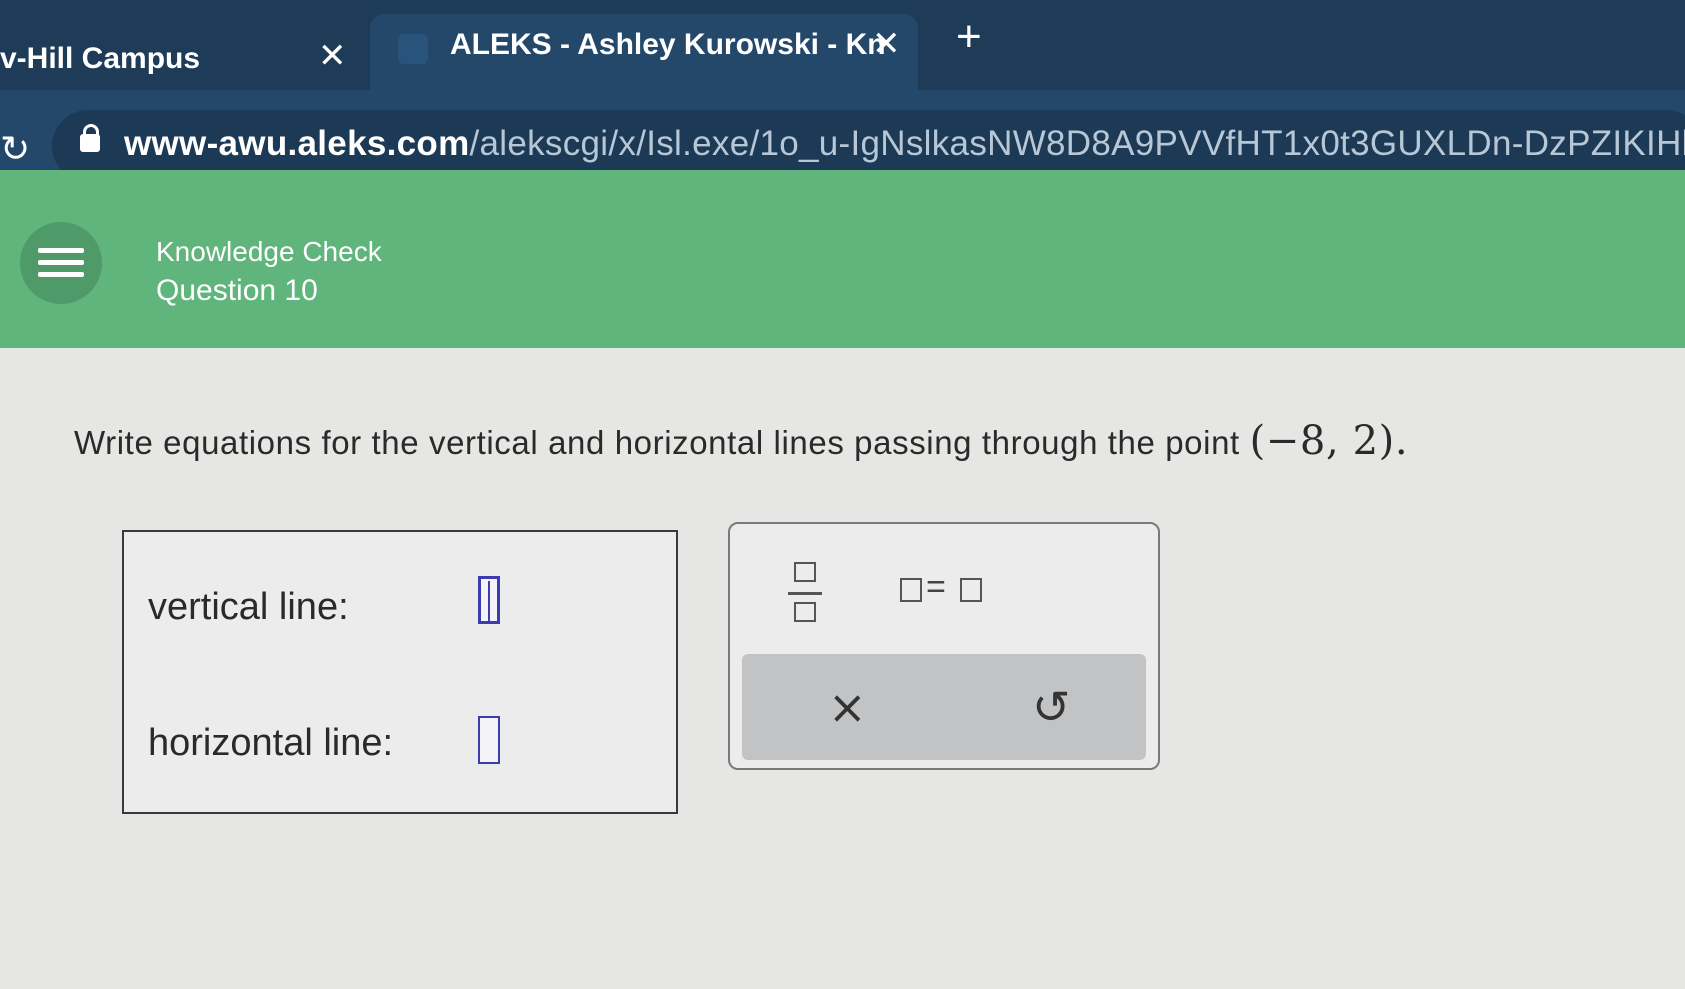 The image size is (1685, 989). I want to click on undo-icon: ↺, so click(1051, 707).